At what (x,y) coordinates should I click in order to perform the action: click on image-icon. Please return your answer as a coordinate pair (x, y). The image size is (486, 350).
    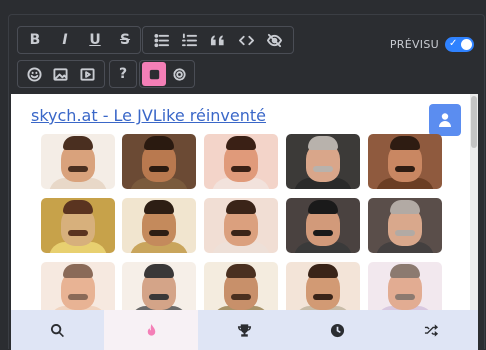
    Looking at the image, I should click on (61, 74).